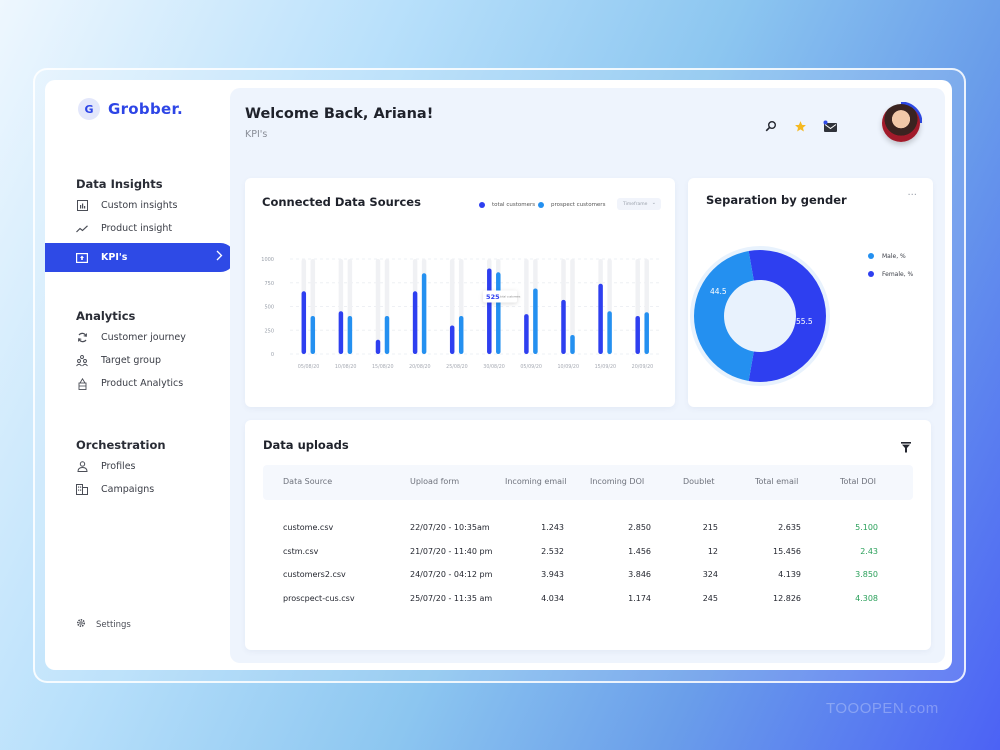 The image size is (1000, 750). I want to click on column-header: Total email, so click(776, 481).